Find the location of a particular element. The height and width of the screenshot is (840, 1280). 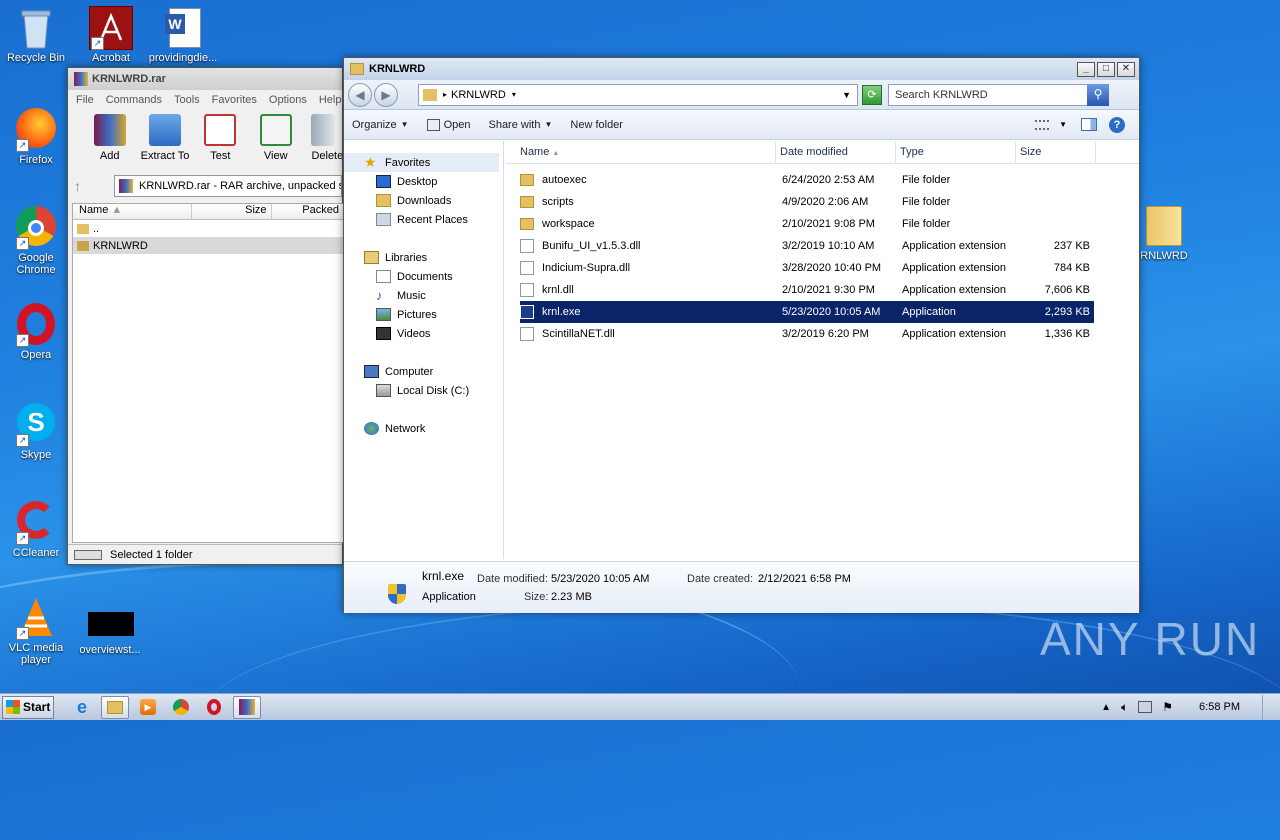

tray-expand-icon: ▲ is located at coordinates (1106, 707).